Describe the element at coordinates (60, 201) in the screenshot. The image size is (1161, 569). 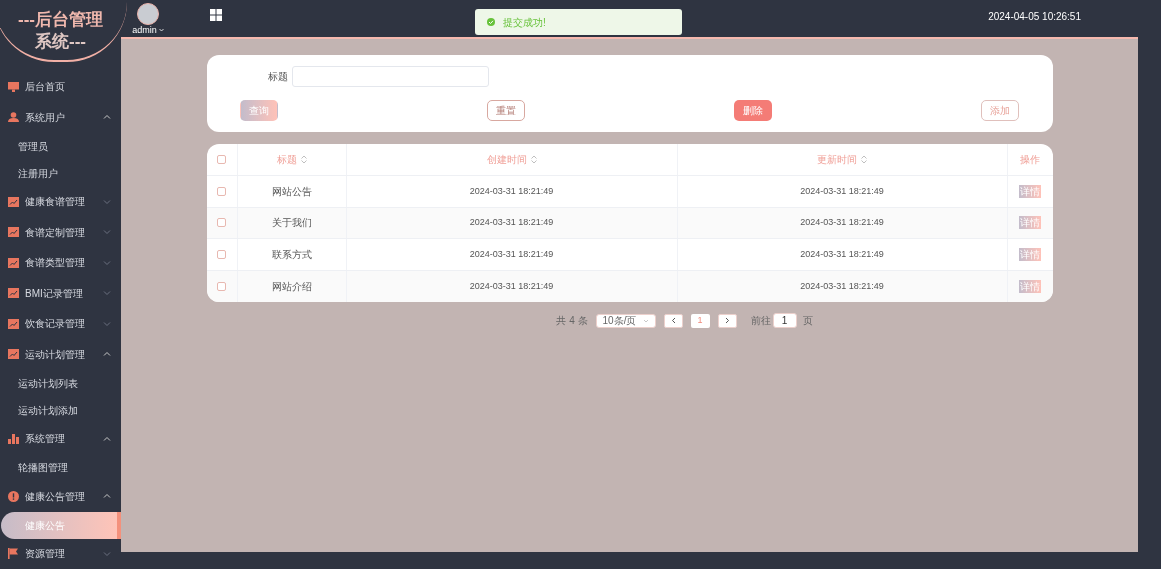
I see `menu-item: 健康食谱管理` at that location.